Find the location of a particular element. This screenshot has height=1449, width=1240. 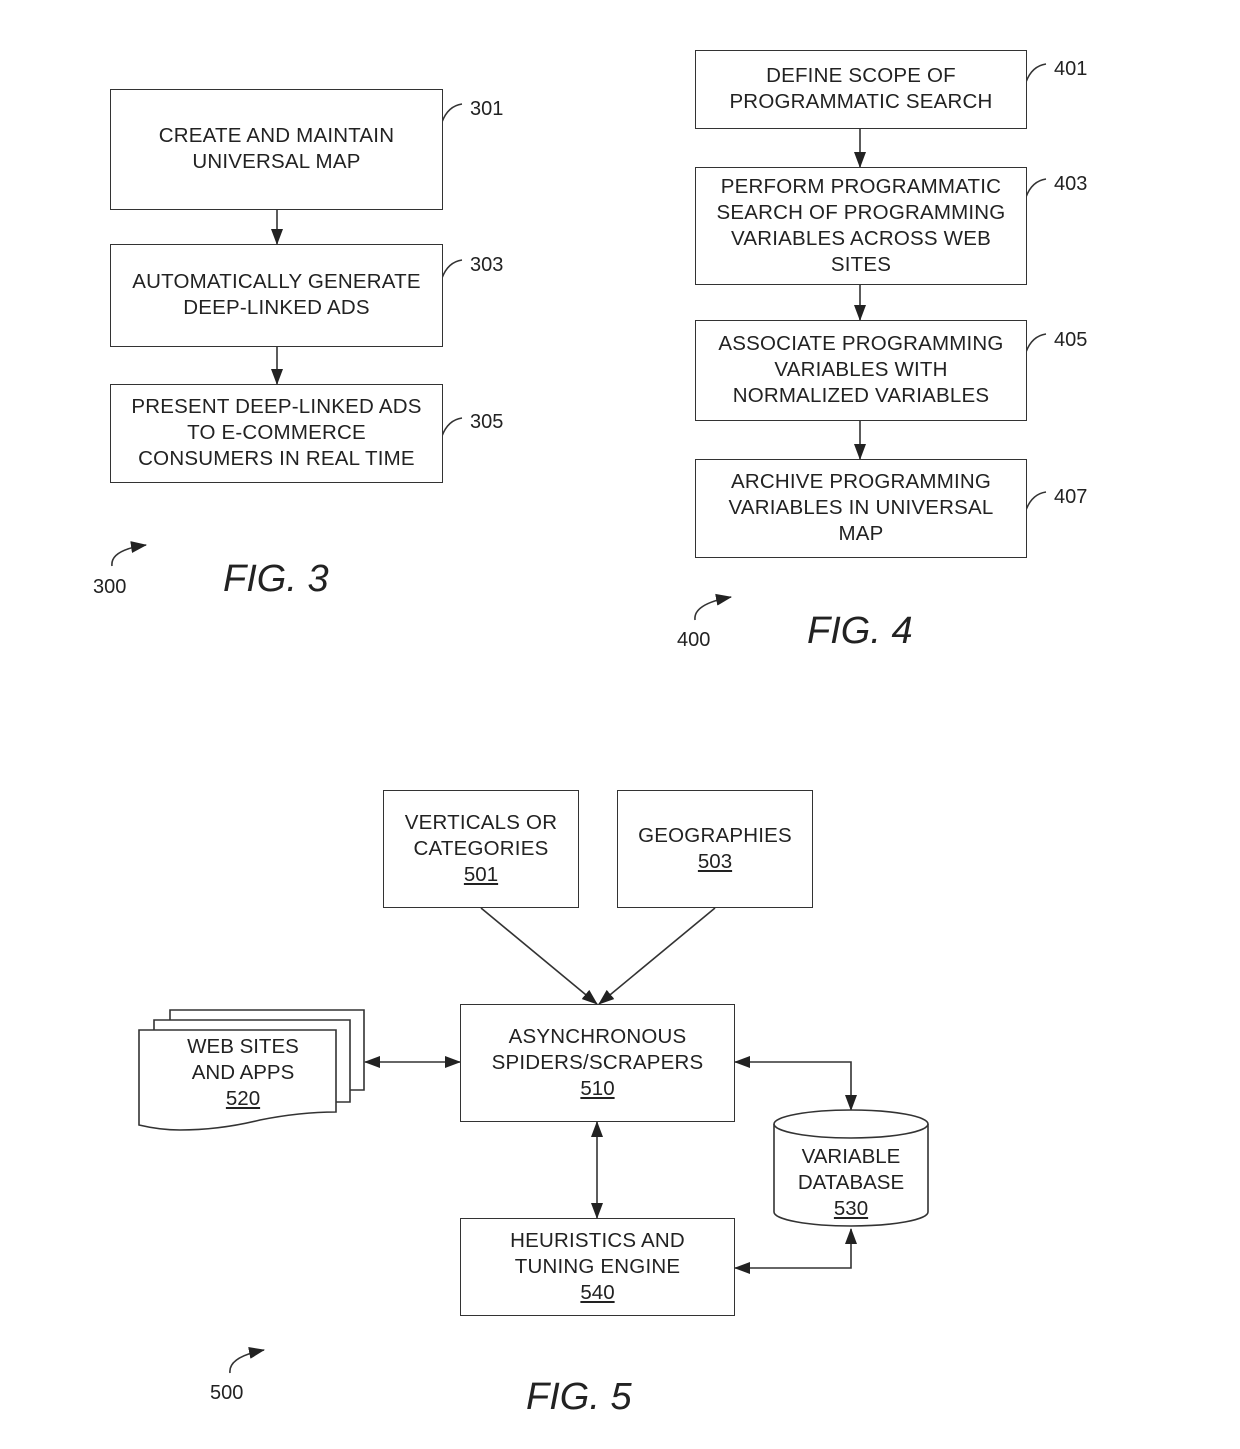

ref-303: 303 is located at coordinates (487, 265).